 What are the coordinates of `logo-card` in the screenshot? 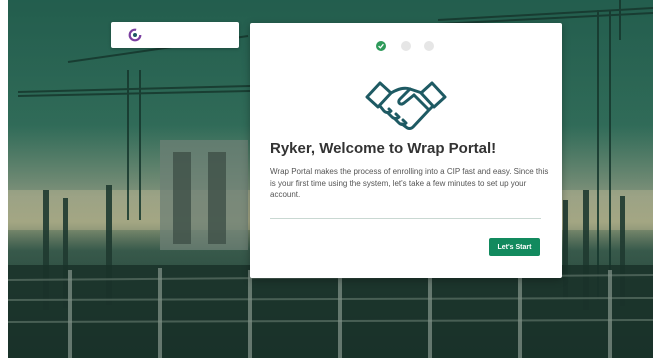 It's located at (175, 35).